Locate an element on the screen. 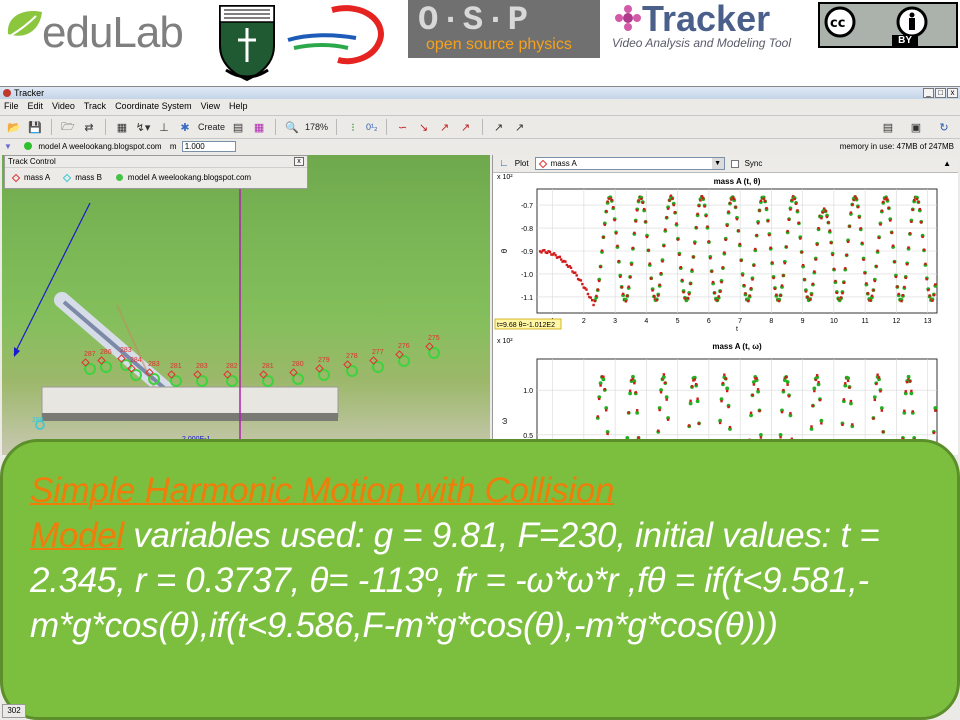  edulab-wordmark: eduLab is located at coordinates (113, 32).